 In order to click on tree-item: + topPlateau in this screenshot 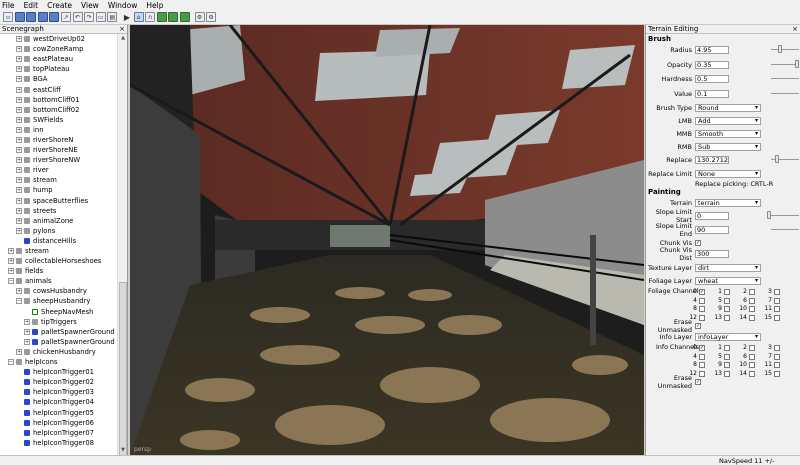, I will do `click(58, 69)`.